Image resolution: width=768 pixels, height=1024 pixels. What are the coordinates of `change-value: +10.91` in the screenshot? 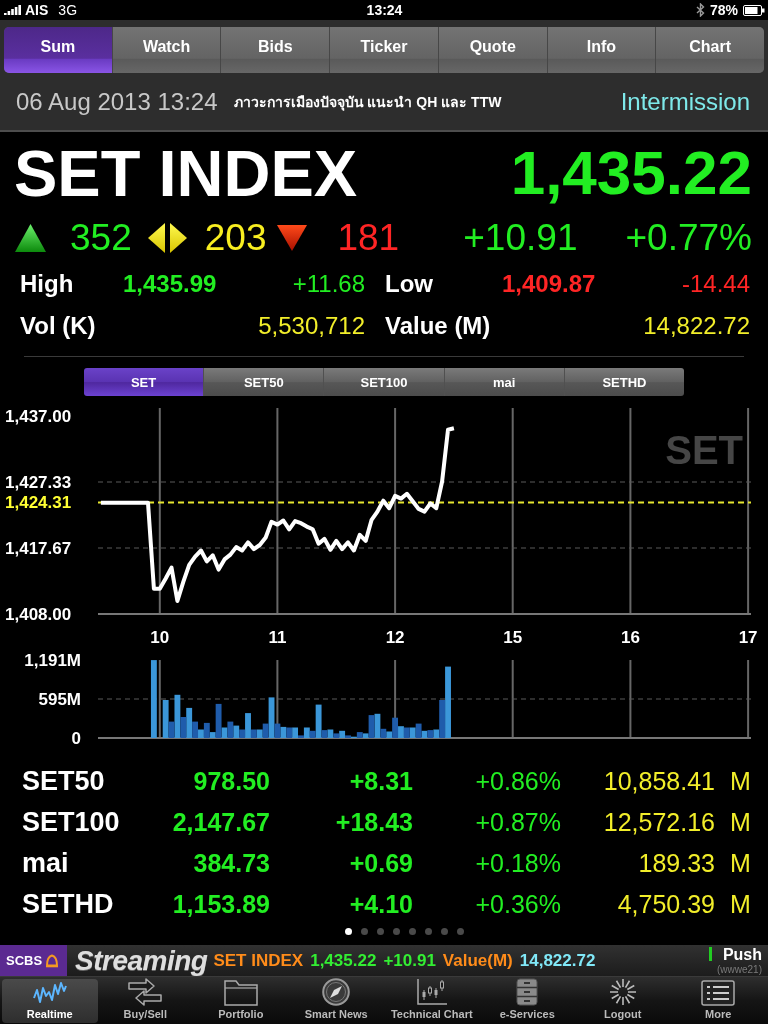 It's located at (520, 238).